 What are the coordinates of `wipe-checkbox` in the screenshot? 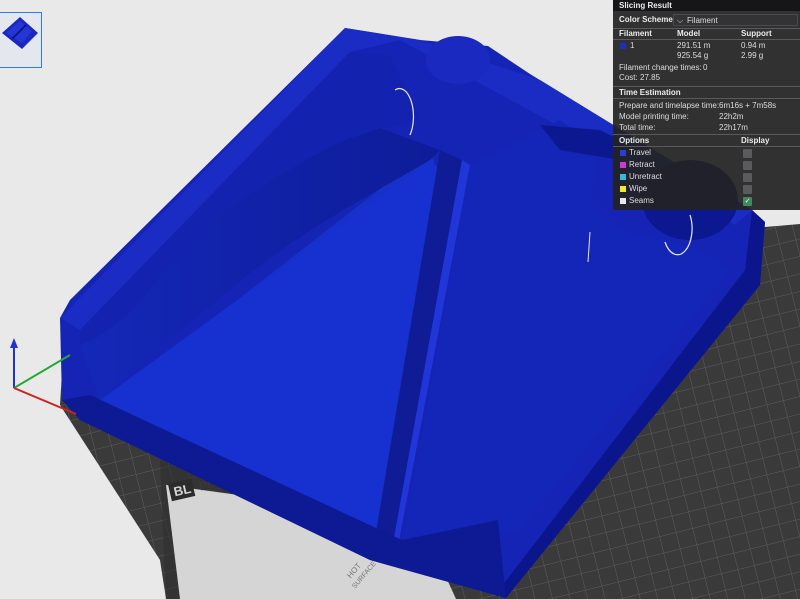 It's located at (747, 189).